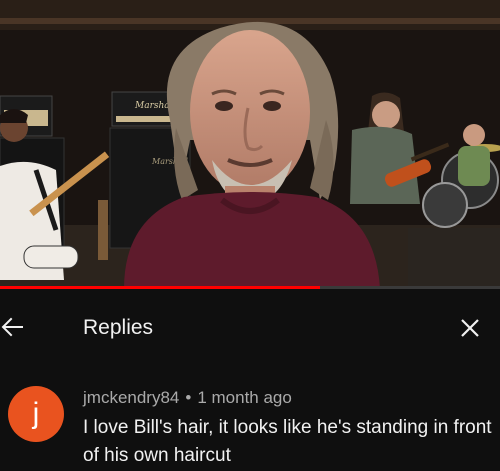  I want to click on replies-header: Replies, so click(250, 328).